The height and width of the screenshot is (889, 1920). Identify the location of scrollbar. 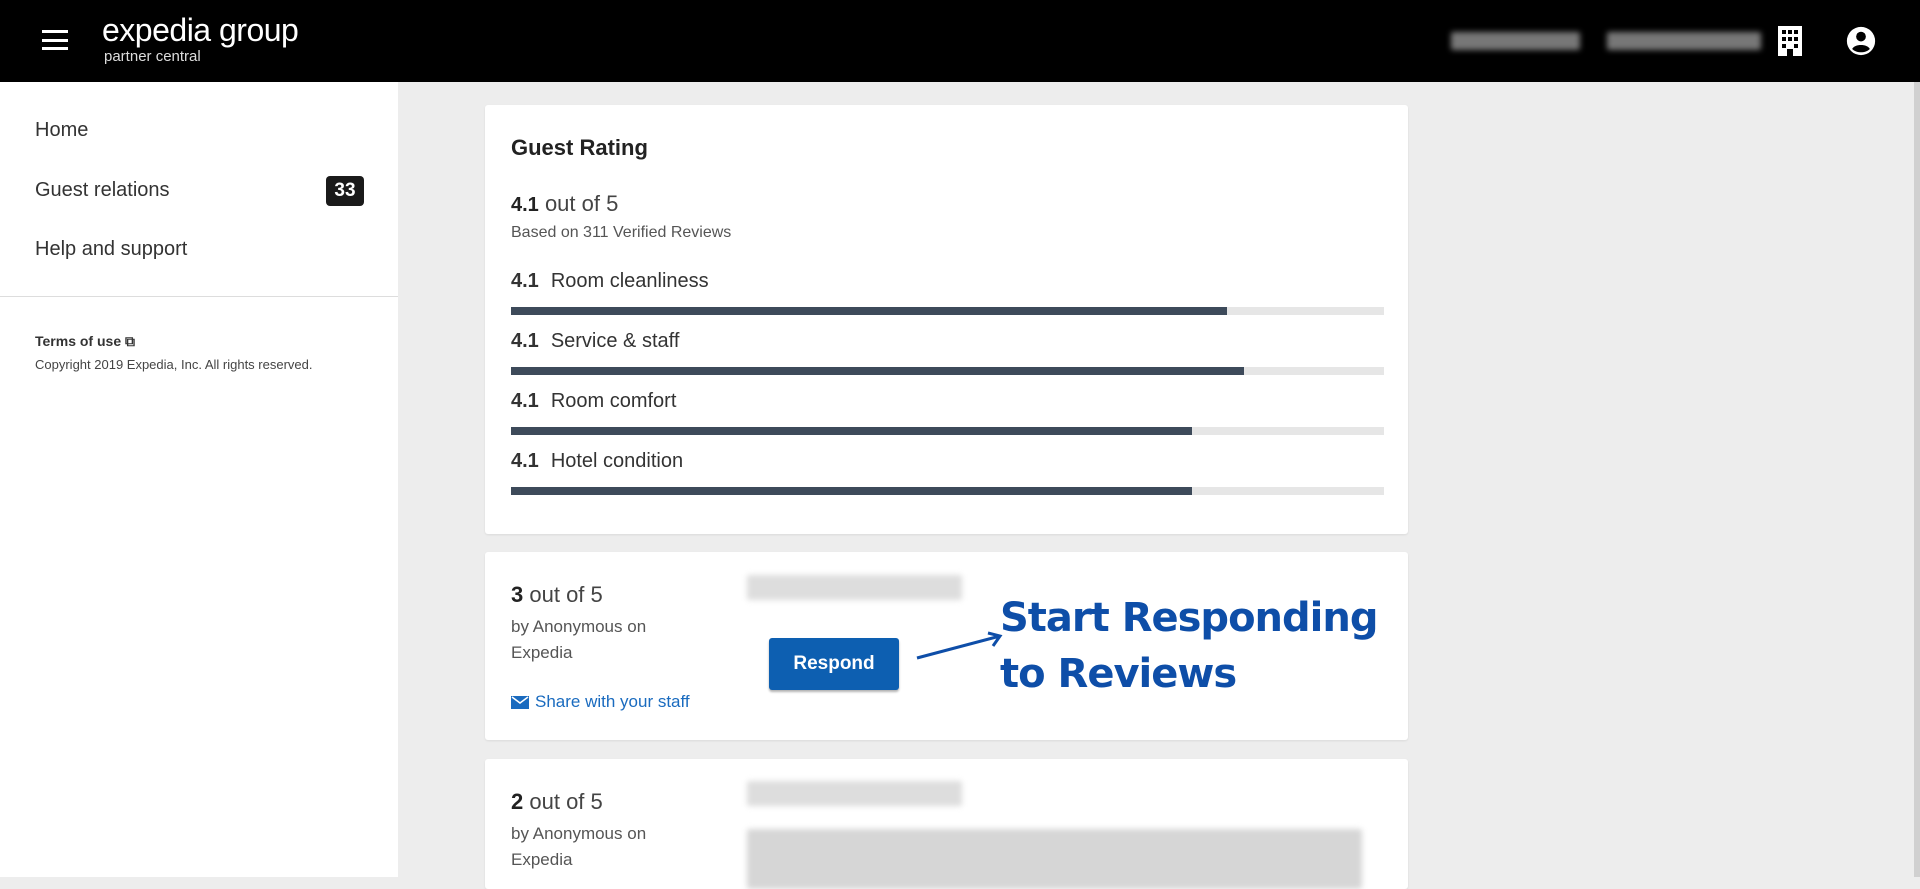
(1917, 479).